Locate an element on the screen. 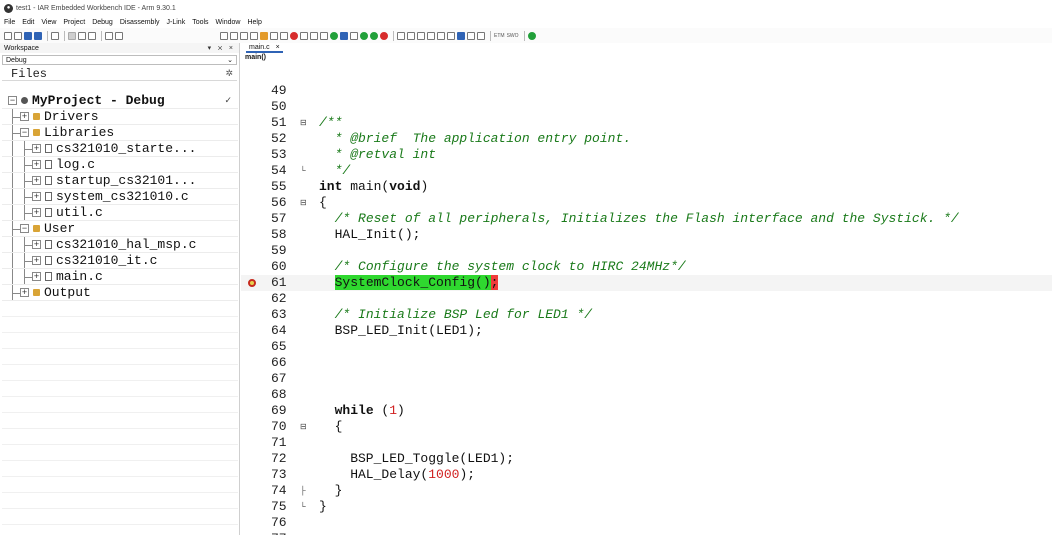  tree-item: + Output is located at coordinates (120, 293).